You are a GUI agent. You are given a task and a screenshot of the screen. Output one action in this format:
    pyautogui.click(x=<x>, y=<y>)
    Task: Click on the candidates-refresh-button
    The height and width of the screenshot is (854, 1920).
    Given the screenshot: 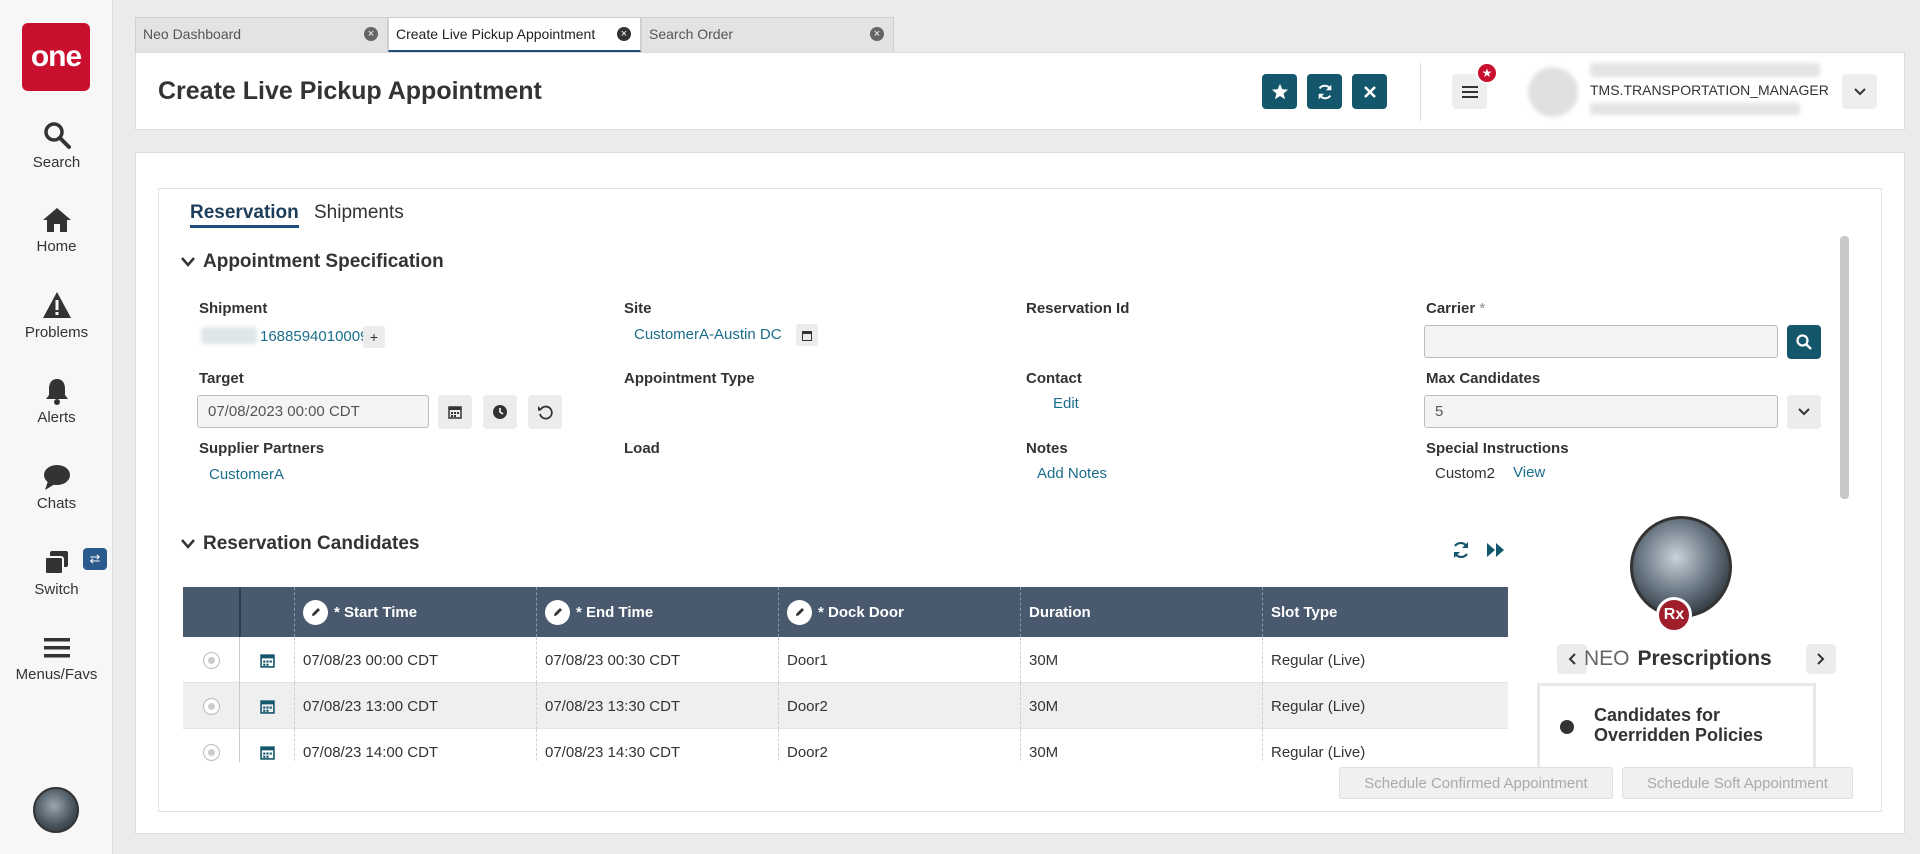 What is the action you would take?
    pyautogui.click(x=1461, y=552)
    